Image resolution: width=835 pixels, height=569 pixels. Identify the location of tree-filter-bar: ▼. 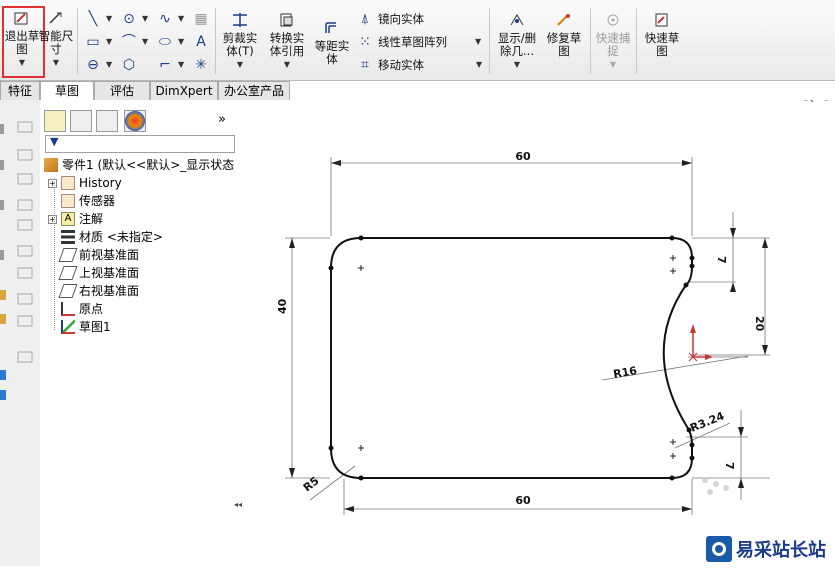
(140, 144).